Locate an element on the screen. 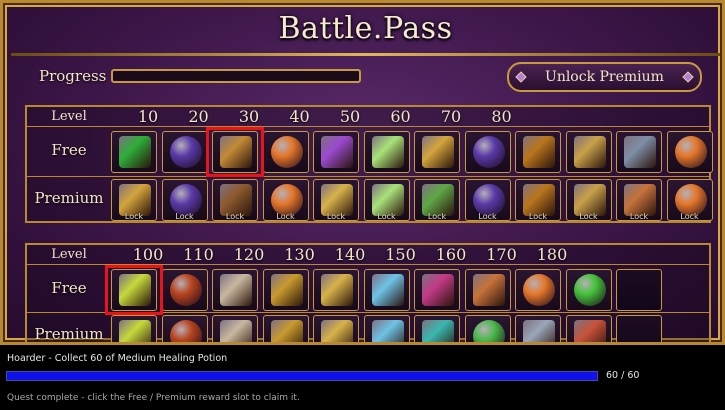 The image size is (725, 410). golden-key-icon is located at coordinates (589, 152).